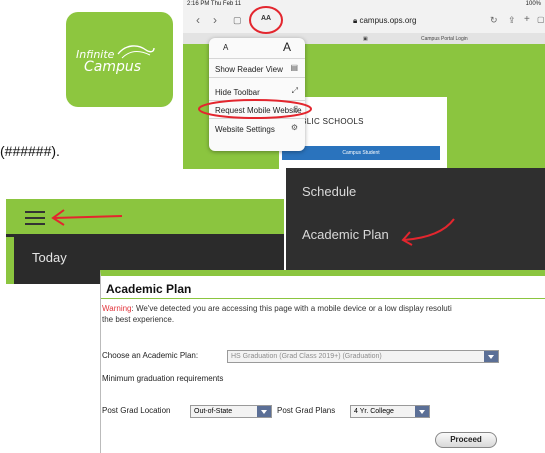  What do you see at coordinates (163, 378) in the screenshot?
I see `min-requirements-label: Minimum graduation requirements` at bounding box center [163, 378].